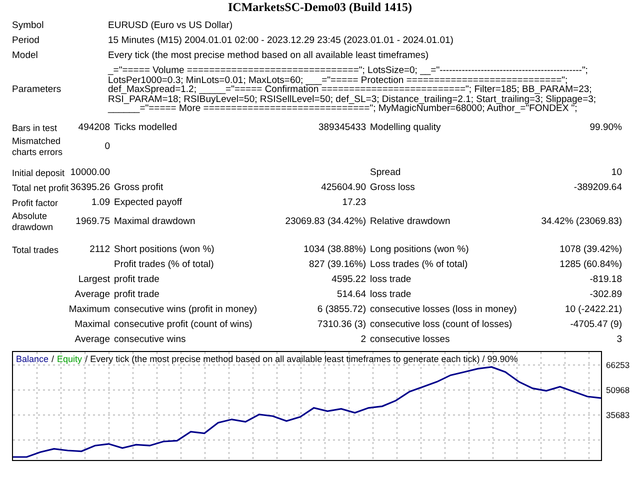  Describe the element at coordinates (35, 128) in the screenshot. I see `stat-label: Bars in test` at that location.